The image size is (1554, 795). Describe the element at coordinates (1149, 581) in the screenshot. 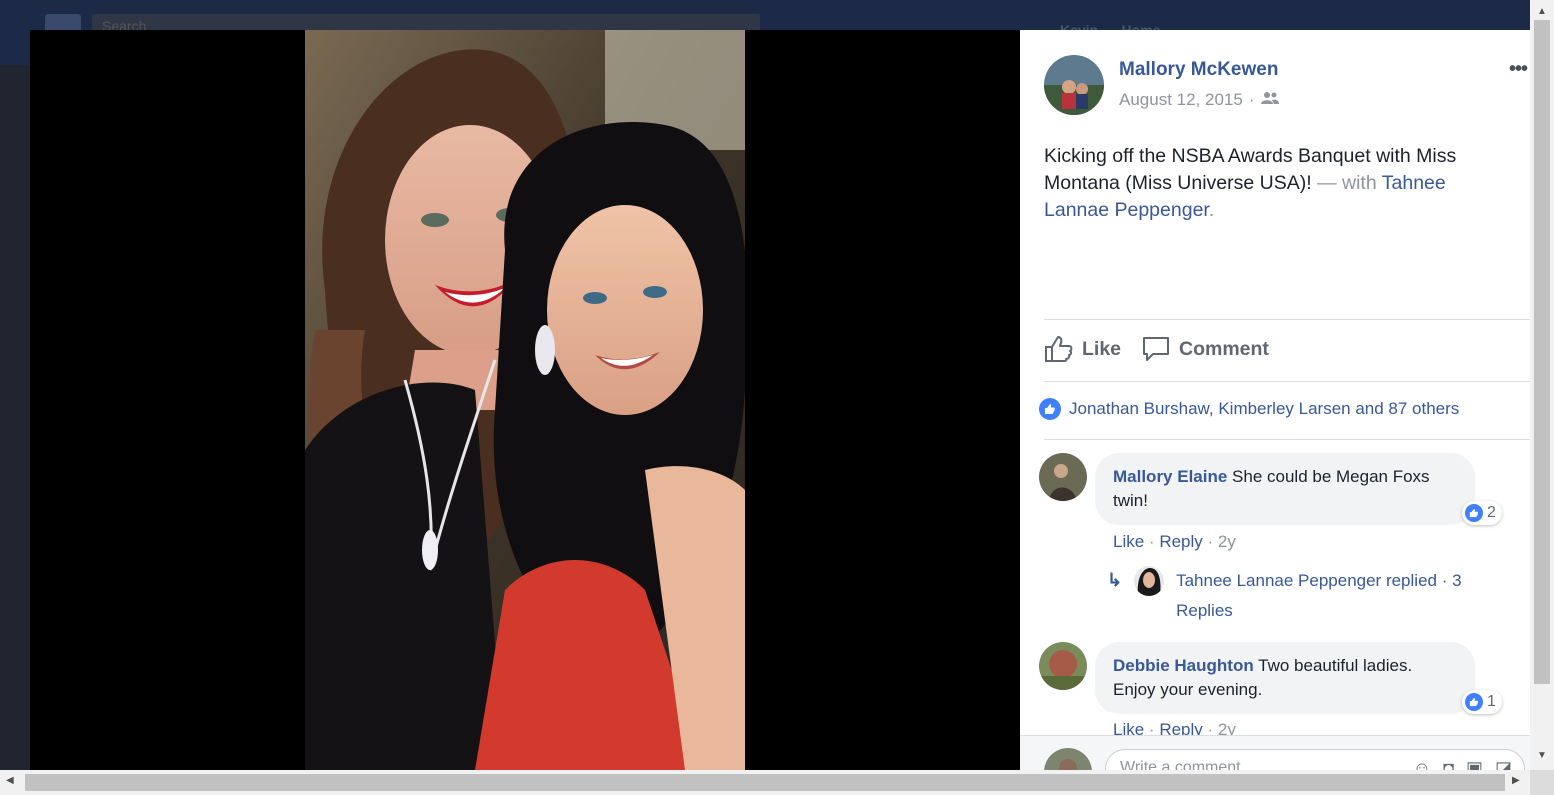

I see `replier-avatar` at that location.